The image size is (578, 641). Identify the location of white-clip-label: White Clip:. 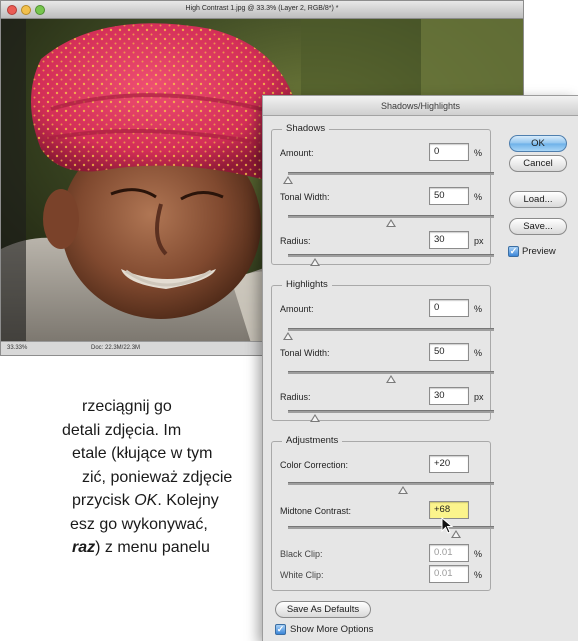
(302, 575).